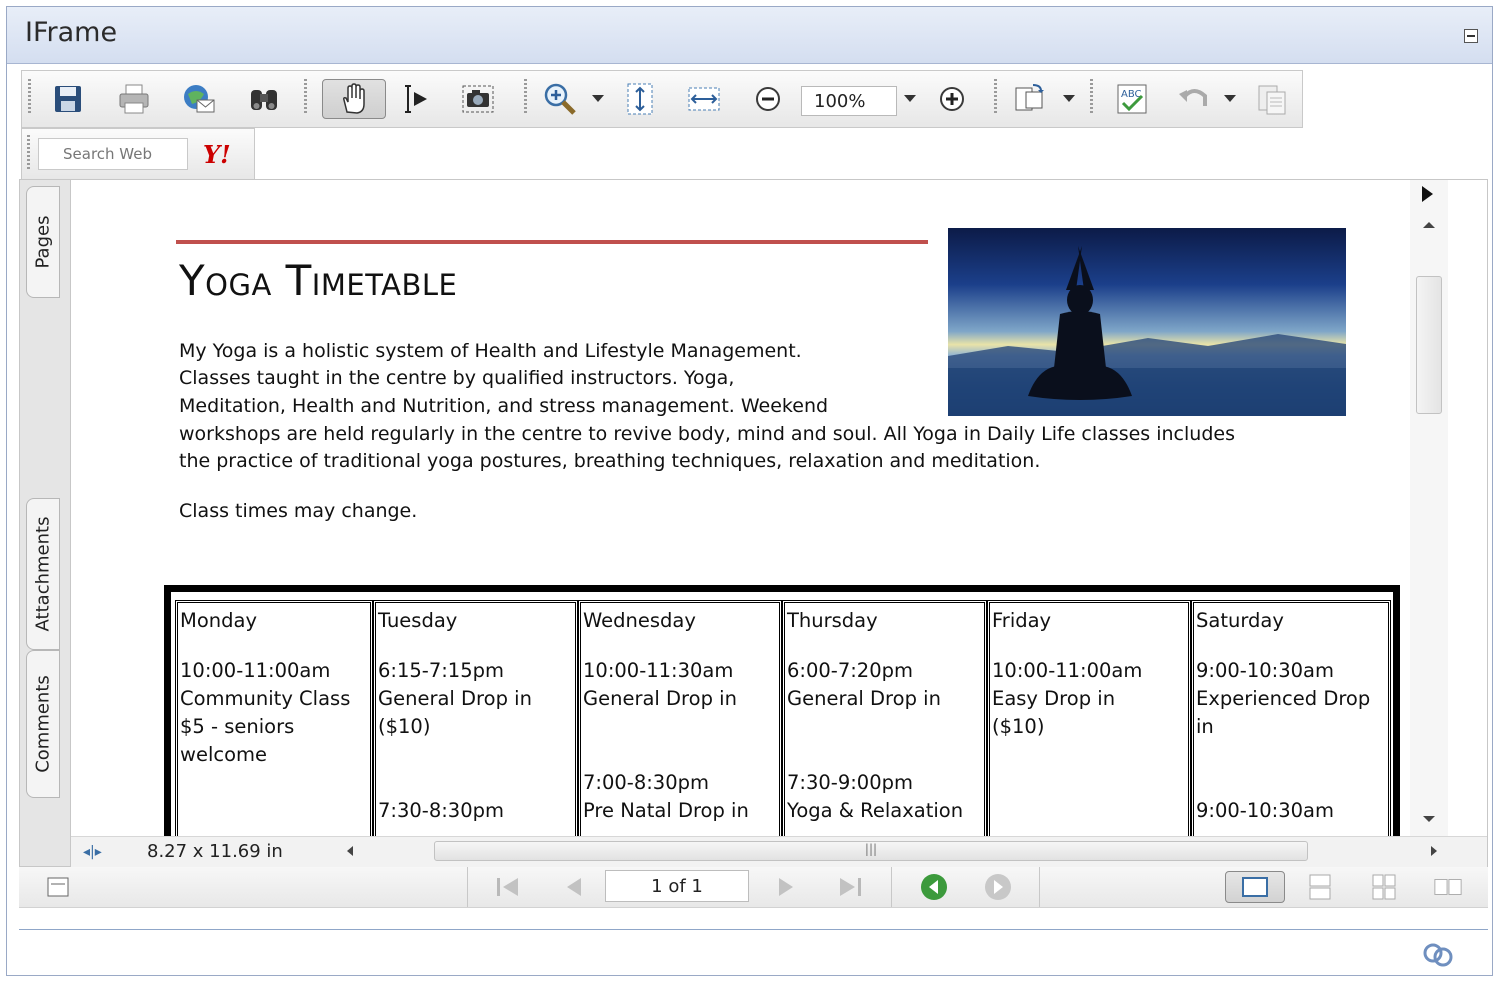  I want to click on find-binoculars-icon, so click(264, 99).